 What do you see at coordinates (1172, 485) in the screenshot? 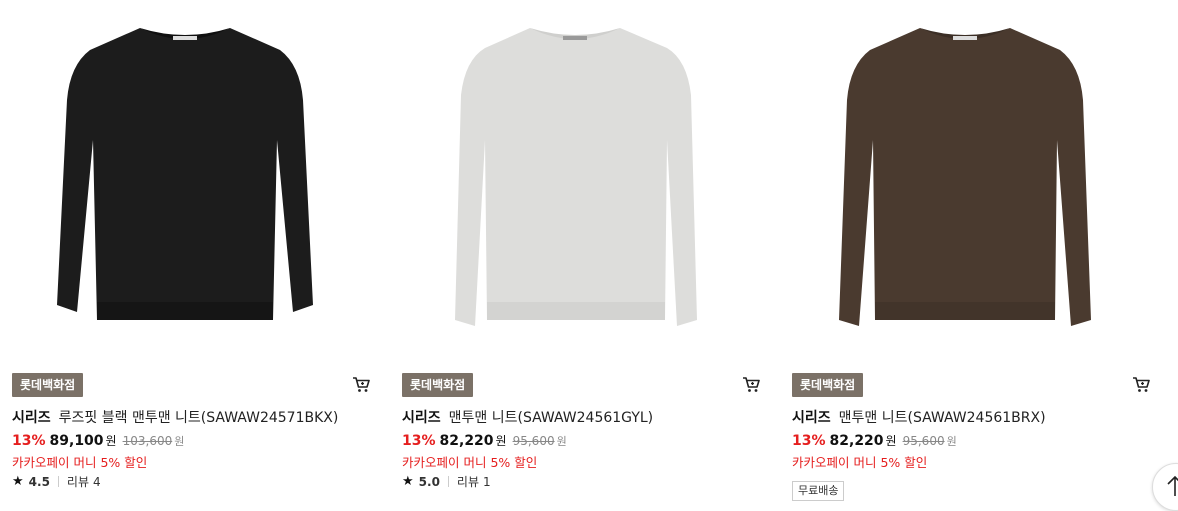
I see `arrow-up-icon` at bounding box center [1172, 485].